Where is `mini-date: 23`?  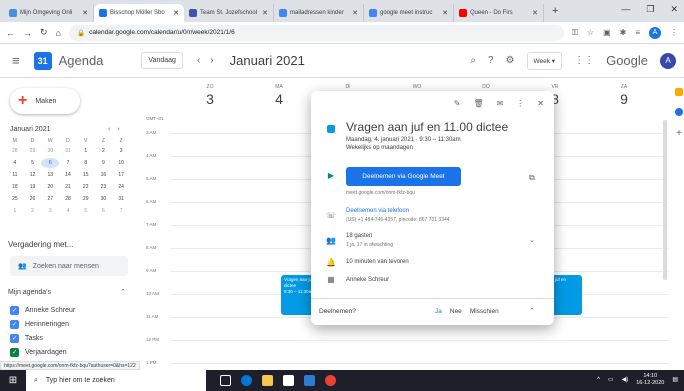
mini-date: 23 is located at coordinates (104, 187).